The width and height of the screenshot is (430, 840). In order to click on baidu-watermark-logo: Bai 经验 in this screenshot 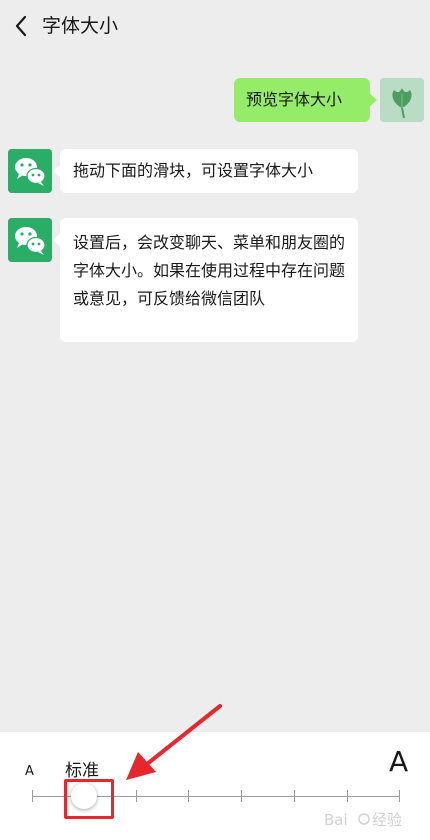, I will do `click(363, 820)`.